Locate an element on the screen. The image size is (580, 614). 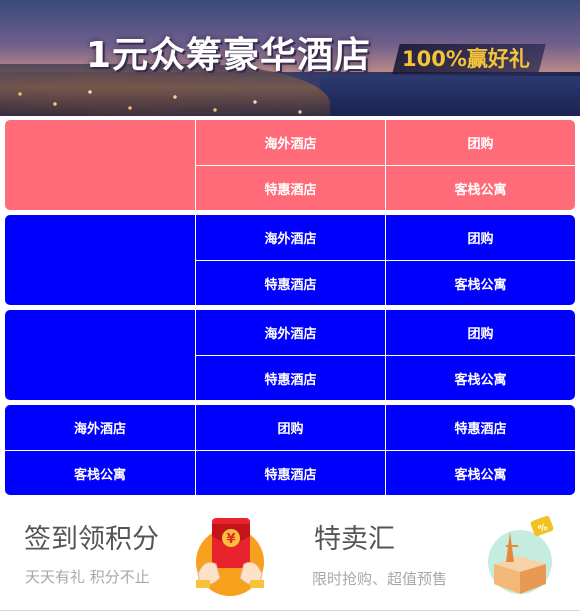
category-block-4: 海外酒店 团购 特惠酒店 客栈公寓 特惠酒店 客栈公寓 is located at coordinates (290, 450).